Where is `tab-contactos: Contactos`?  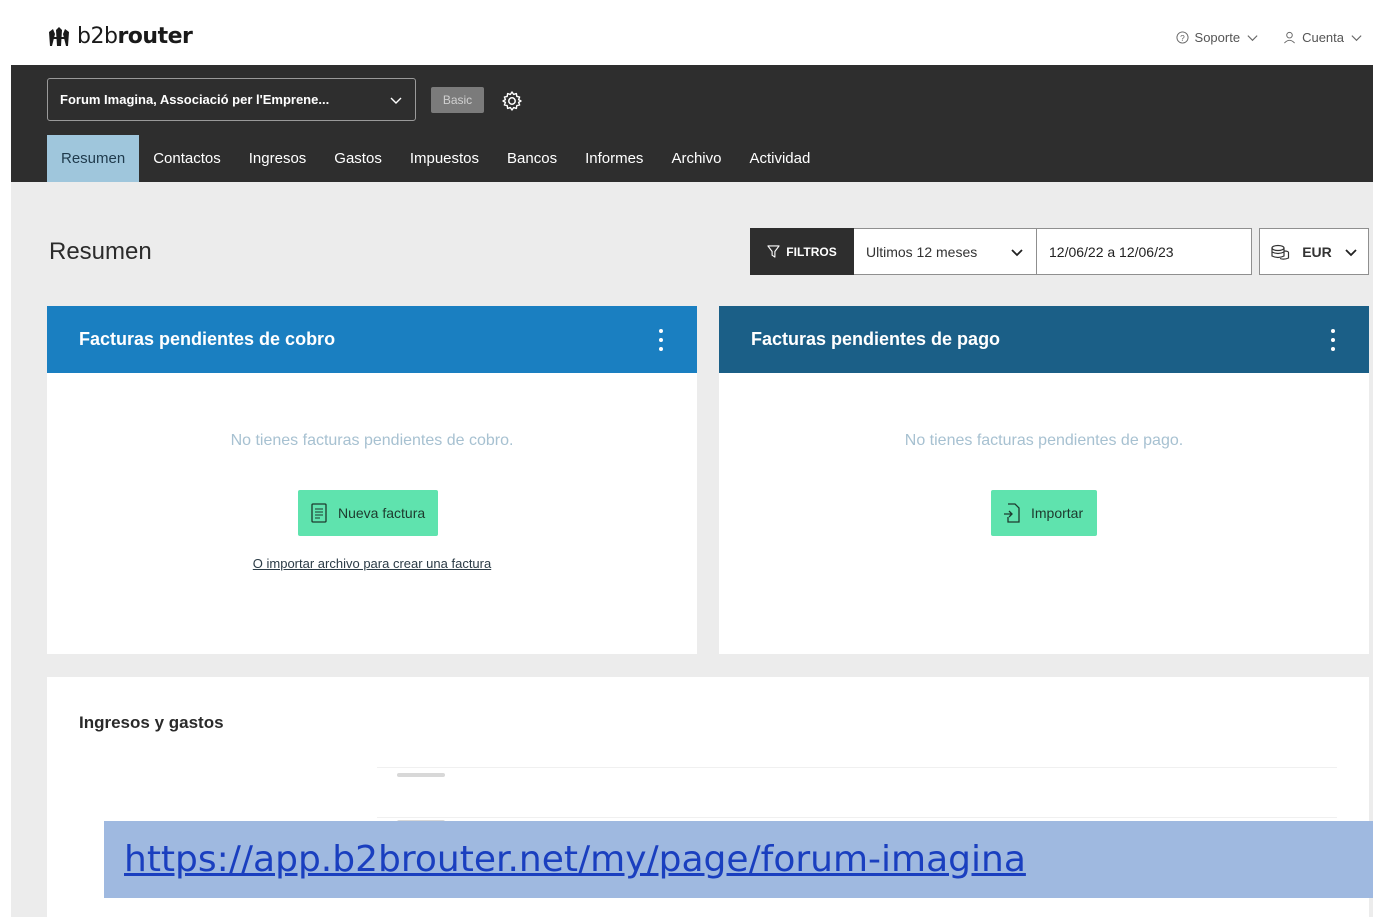 tab-contactos: Contactos is located at coordinates (187, 158).